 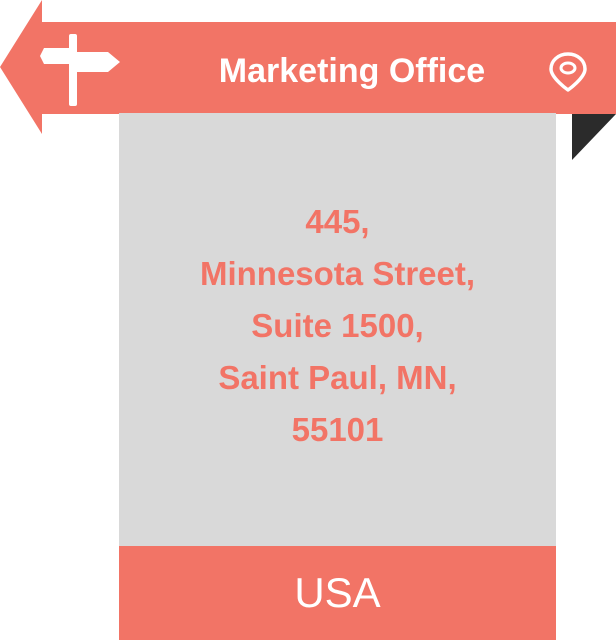 I want to click on address-line-suite: Suite 1500,, so click(x=337, y=325).